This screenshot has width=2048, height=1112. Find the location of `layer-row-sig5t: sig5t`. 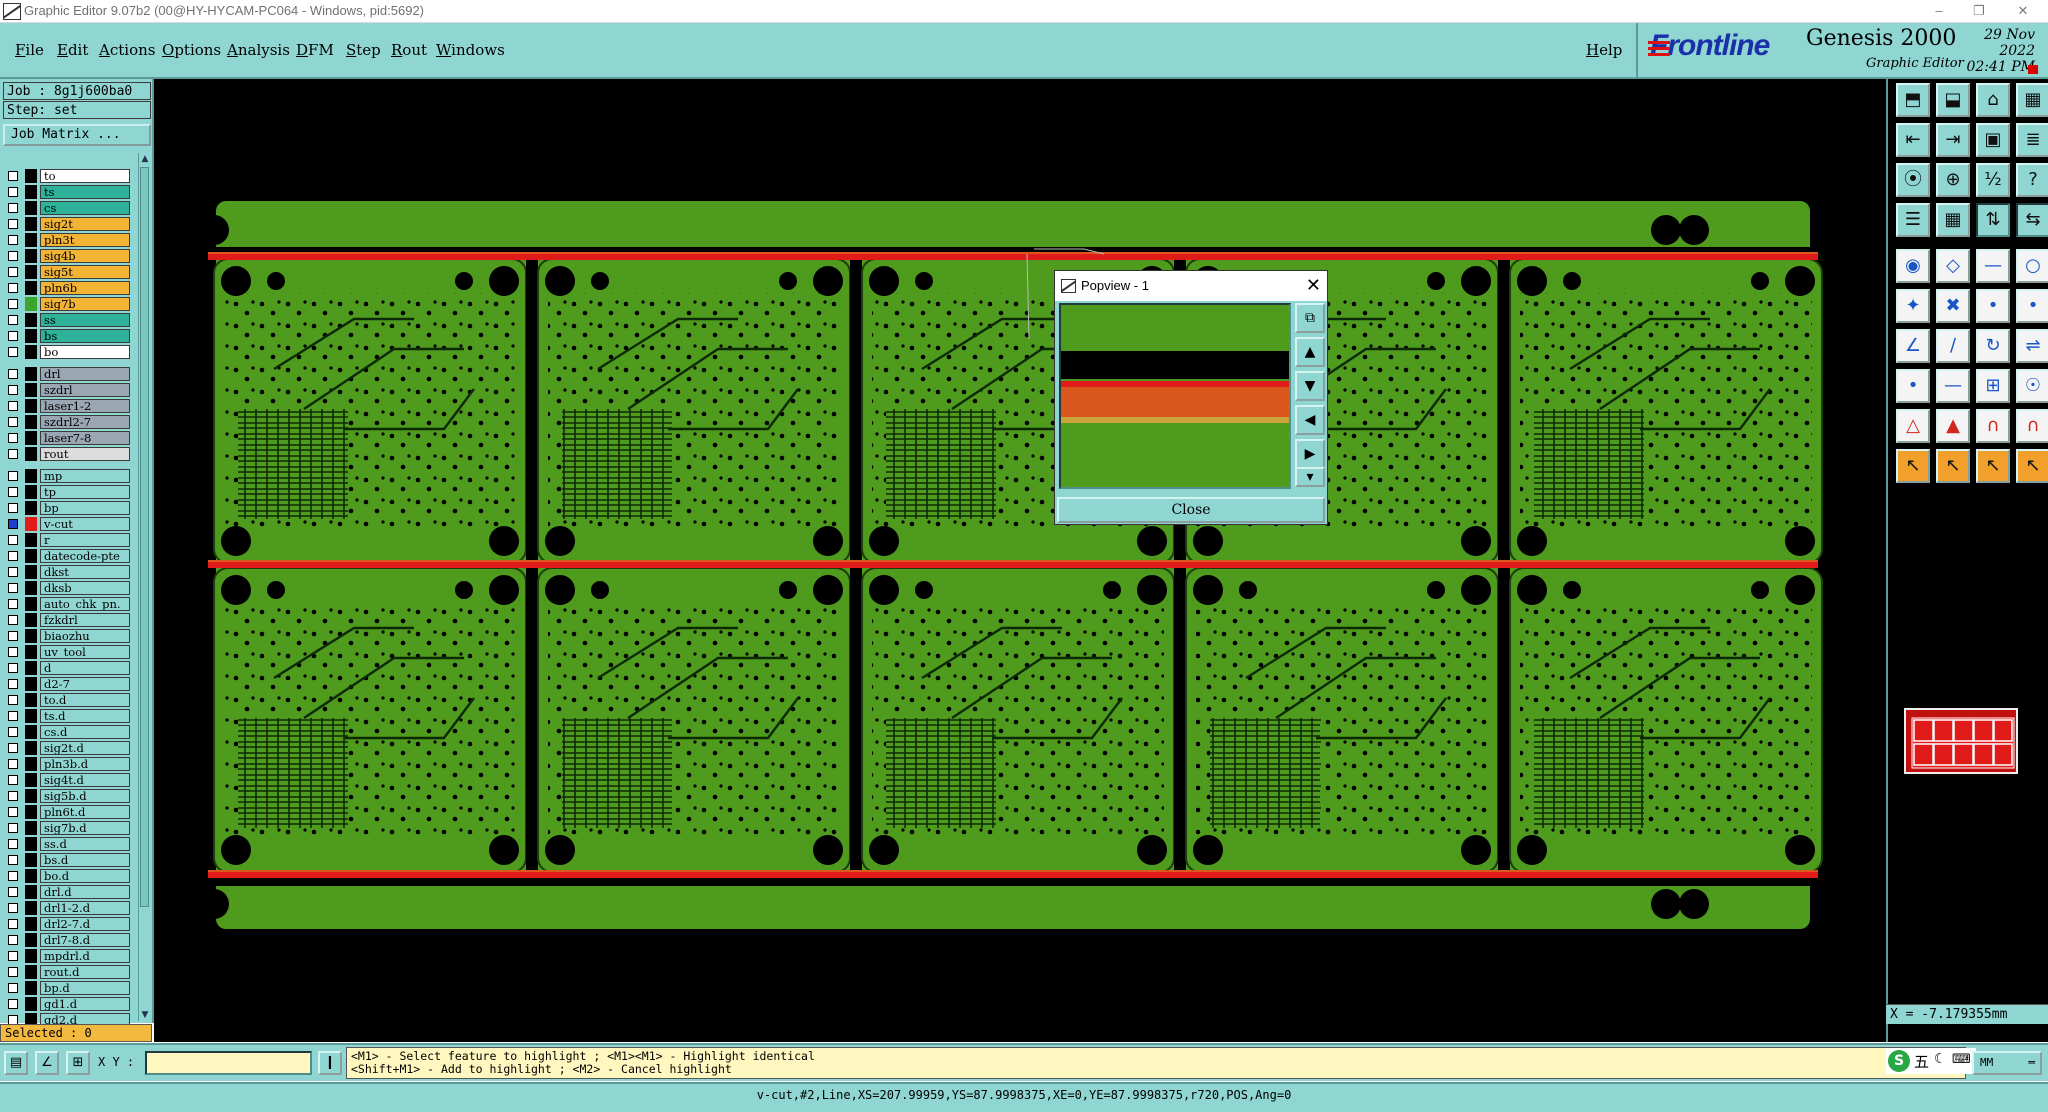

layer-row-sig5t: sig5t is located at coordinates (69, 272).